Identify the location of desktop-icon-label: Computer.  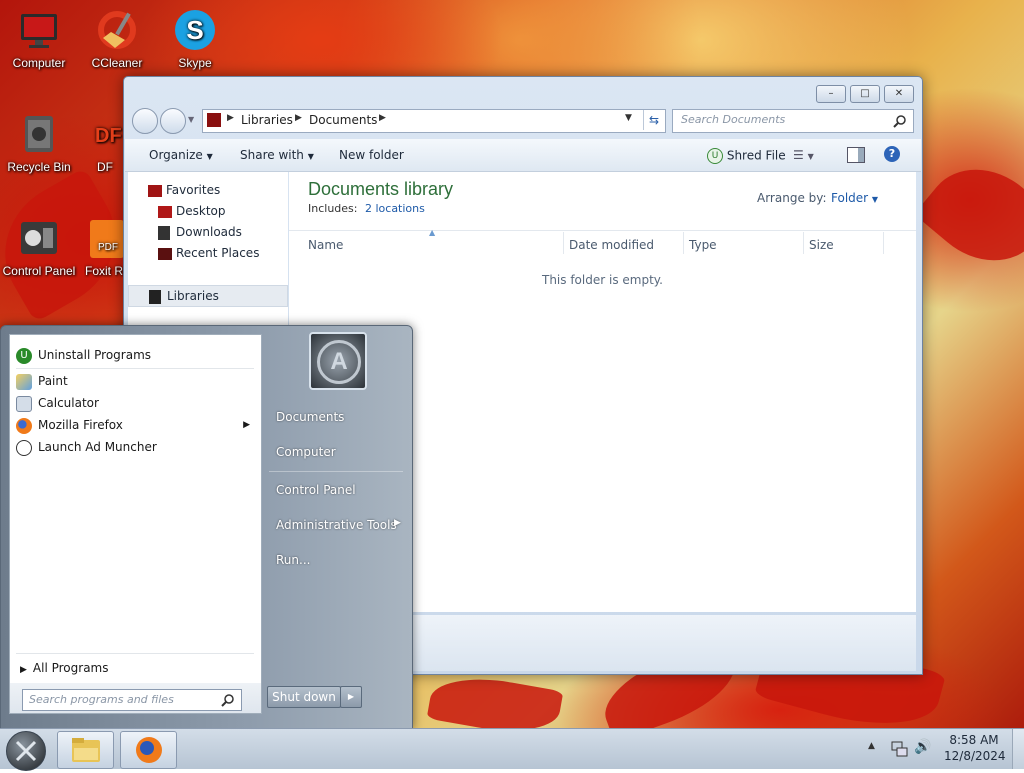
(39, 63).